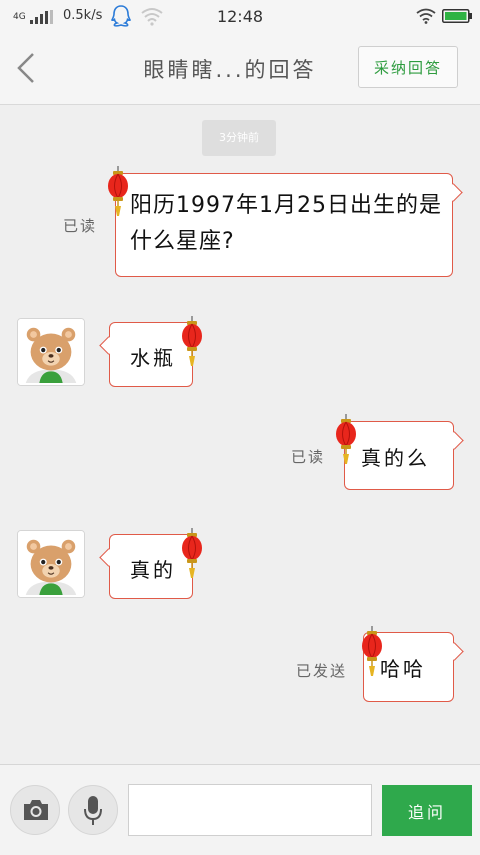 This screenshot has height=855, width=480. I want to click on message-text: 阳历1997年1月25日出生的是什么星座?, so click(286, 223).